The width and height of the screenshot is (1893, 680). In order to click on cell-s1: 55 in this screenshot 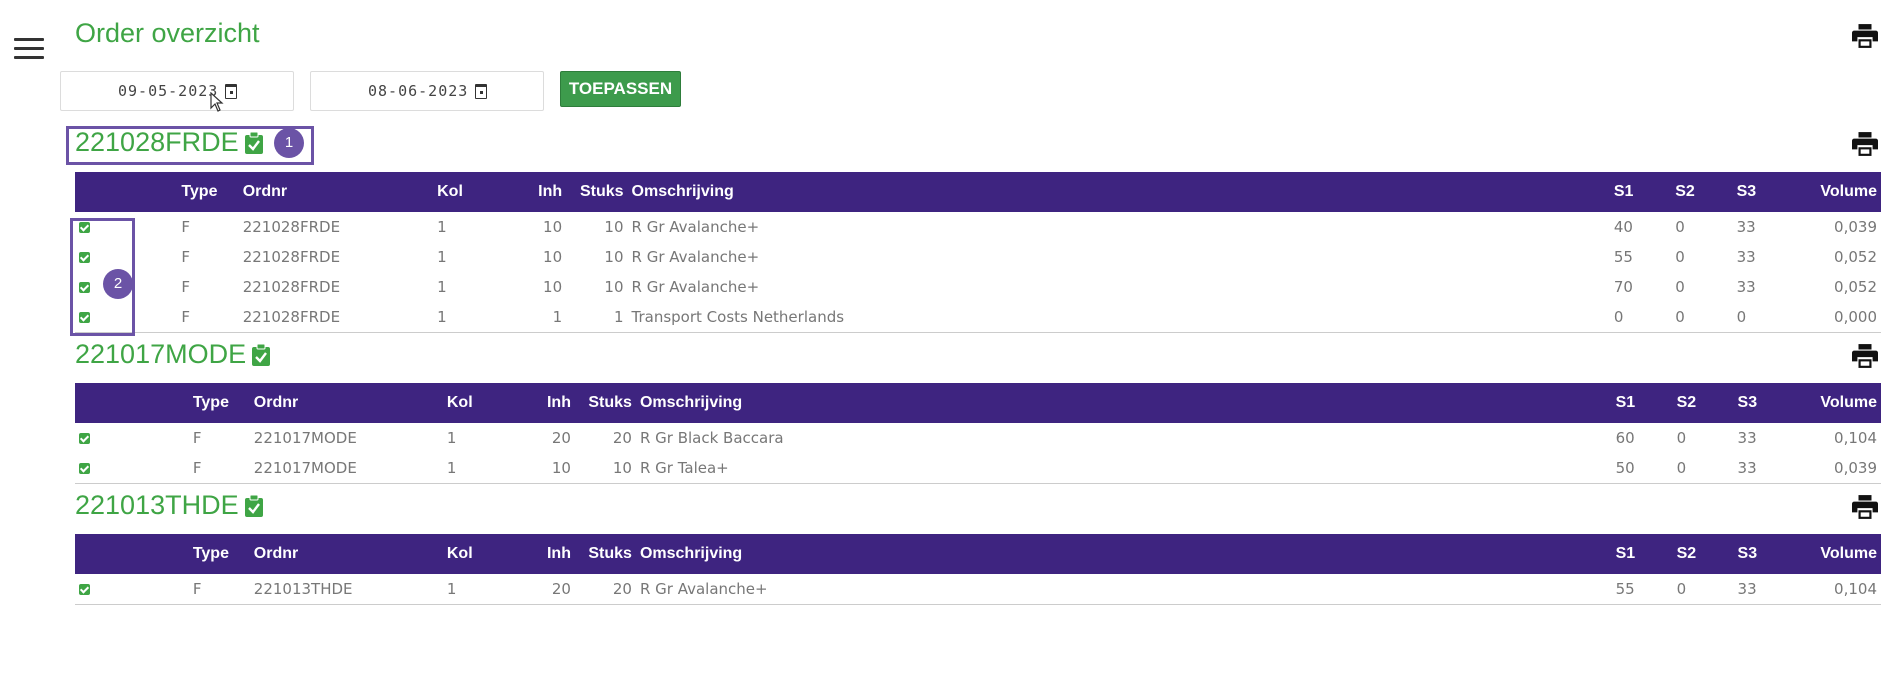, I will do `click(1625, 589)`.